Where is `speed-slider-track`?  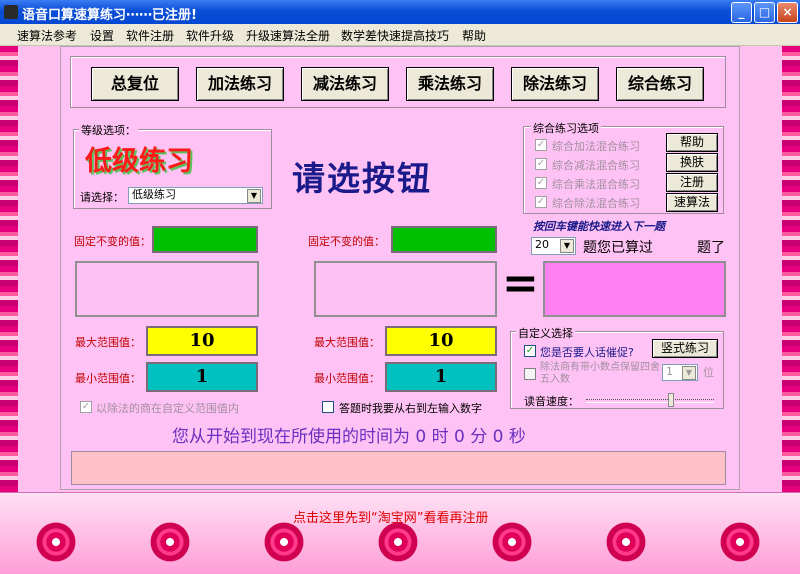
speed-slider-track is located at coordinates (650, 401).